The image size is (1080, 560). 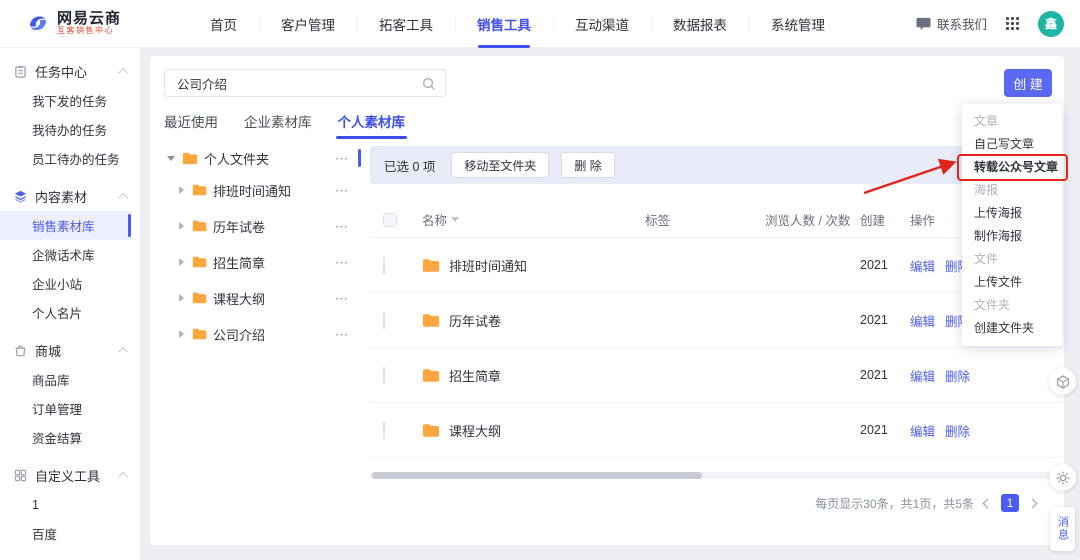 What do you see at coordinates (70, 129) in the screenshot?
I see `sidebar-item-my-todo-tasks: 我待办的任务` at bounding box center [70, 129].